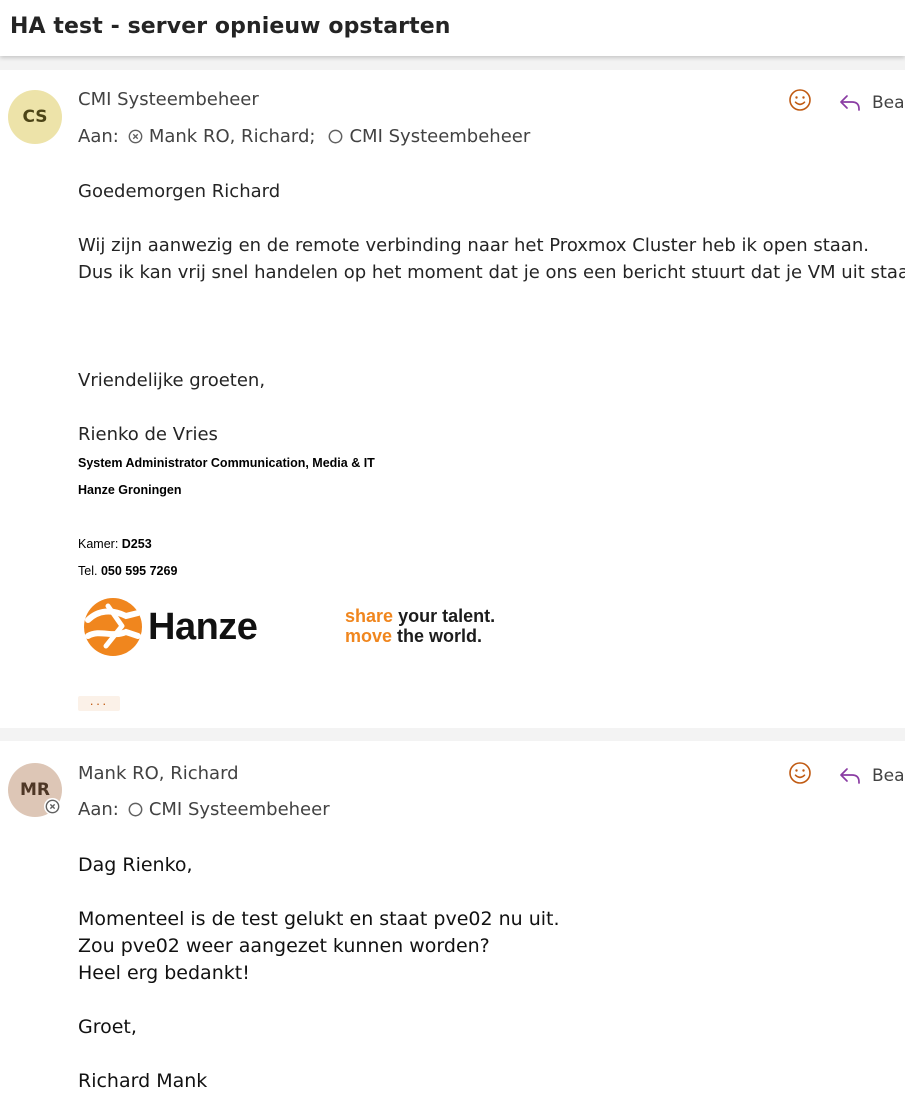 Image resolution: width=905 pixels, height=1103 pixels. Describe the element at coordinates (452, 28) in the screenshot. I see `subject-bar: HA test - server opnieuw opstarten` at that location.